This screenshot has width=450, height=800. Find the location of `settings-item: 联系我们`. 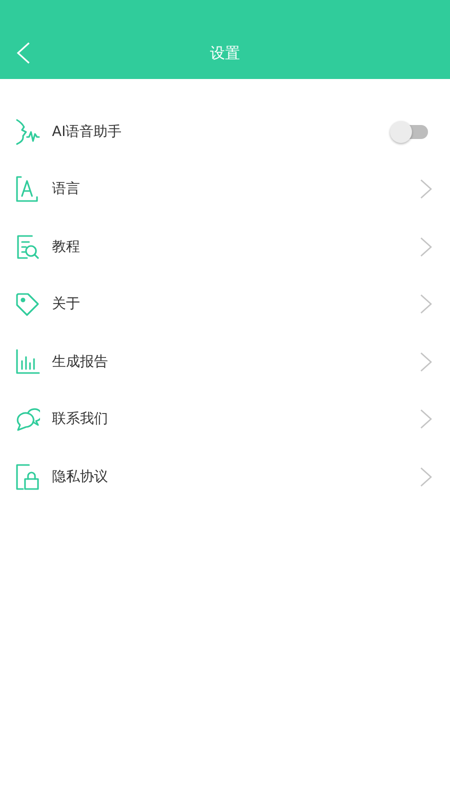

settings-item: 联系我们 is located at coordinates (225, 419).